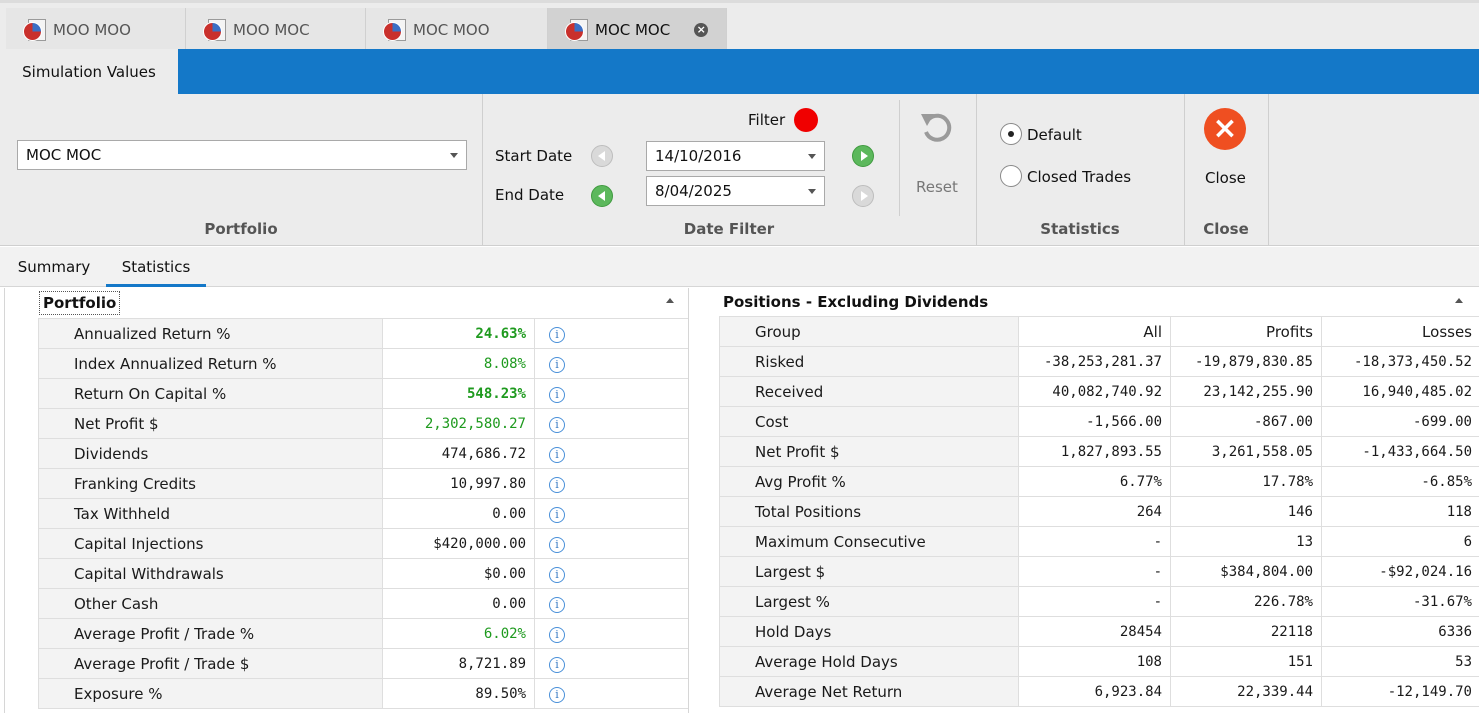 This screenshot has width=1479, height=713. I want to click on start-date-prev-button, so click(602, 156).